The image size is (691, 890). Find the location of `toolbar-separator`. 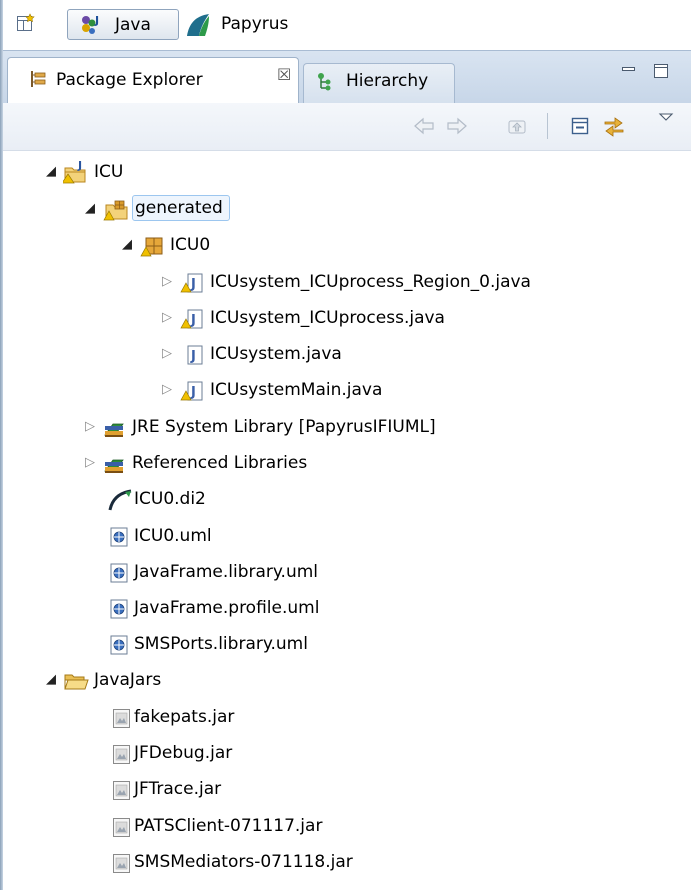

toolbar-separator is located at coordinates (547, 126).